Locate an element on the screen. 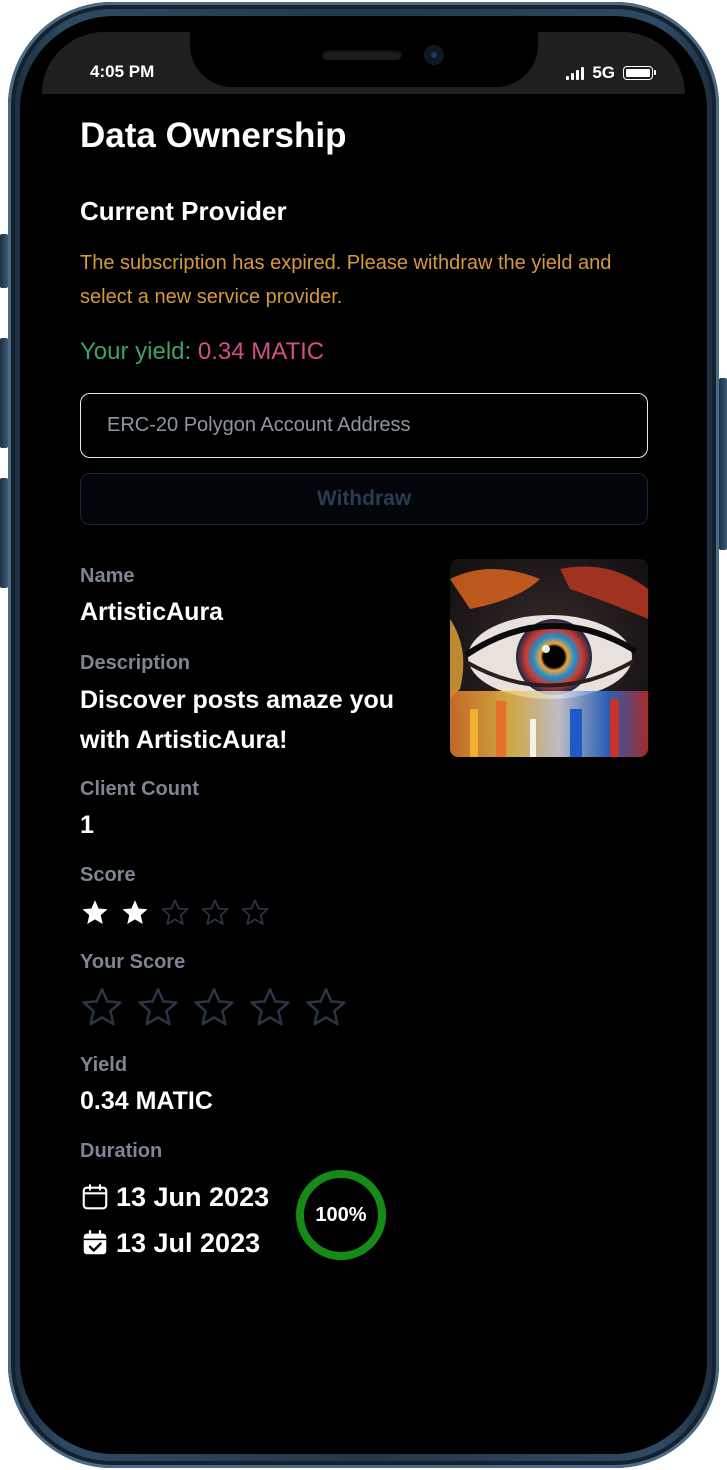 This screenshot has width=727, height=1470. your-yield: Your yield: 0.34 MATIC is located at coordinates (202, 352).